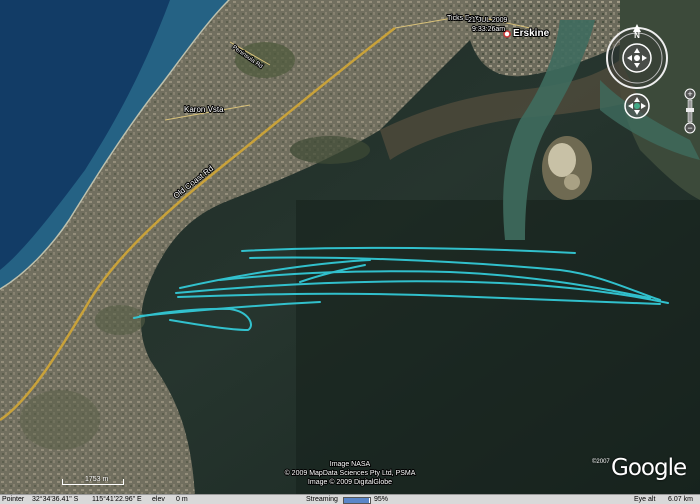 Image resolution: width=700 pixels, height=504 pixels. What do you see at coordinates (55, 499) in the screenshot?
I see `pointer-latitude: 32°34'36.41" S` at bounding box center [55, 499].